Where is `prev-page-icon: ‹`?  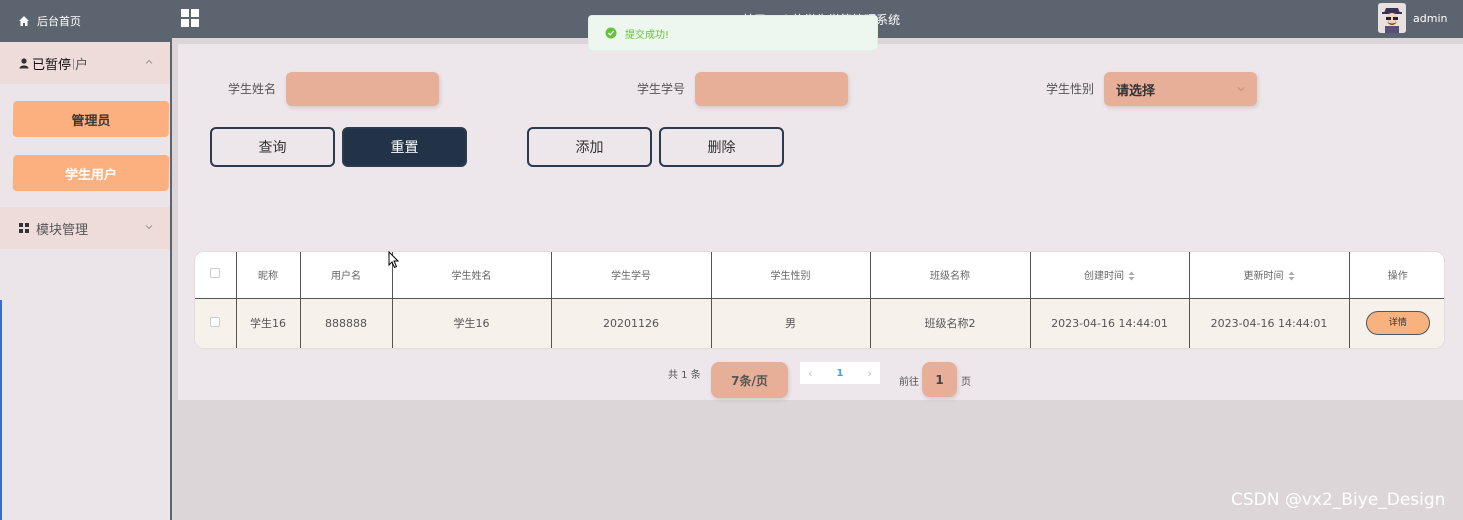 prev-page-icon: ‹ is located at coordinates (810, 373).